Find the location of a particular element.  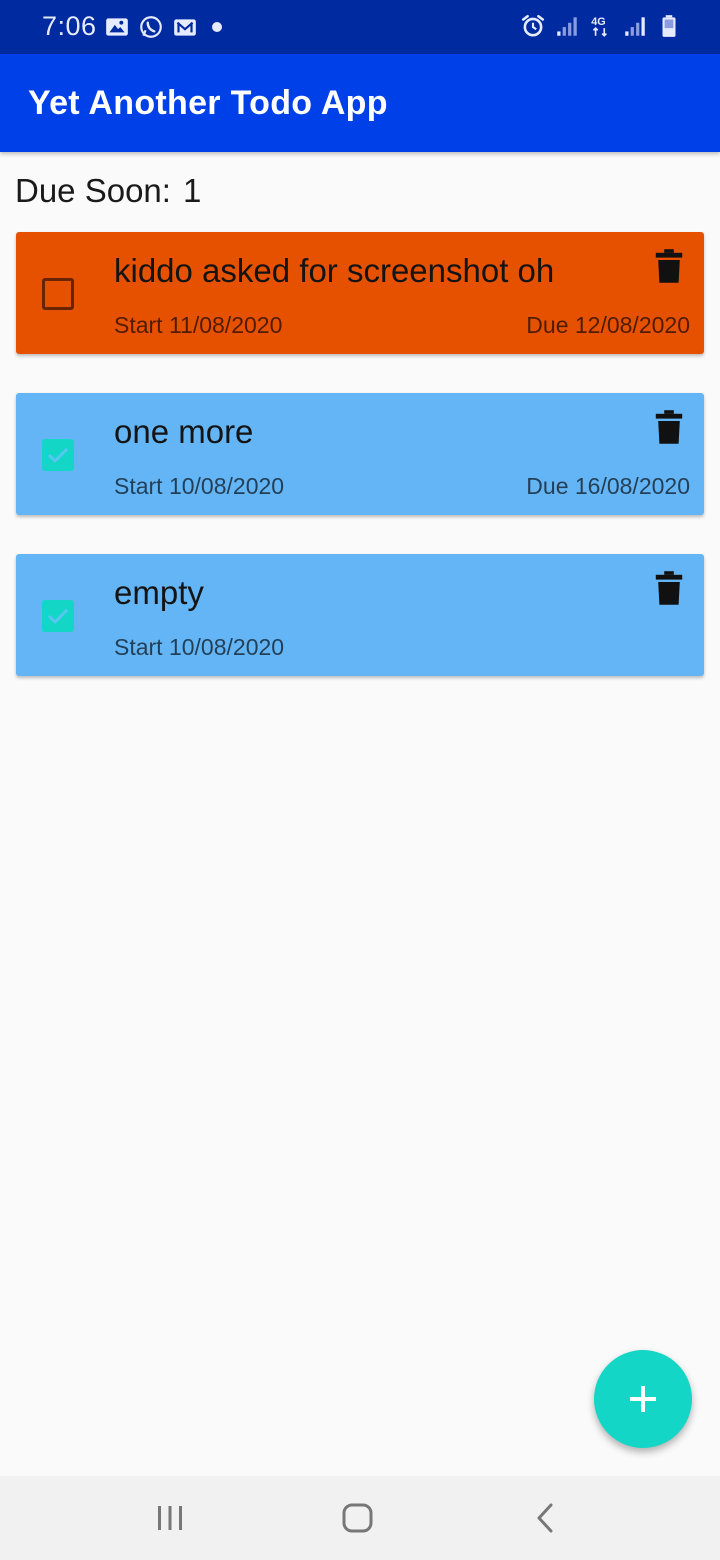

whatsapp-icon is located at coordinates (151, 27).